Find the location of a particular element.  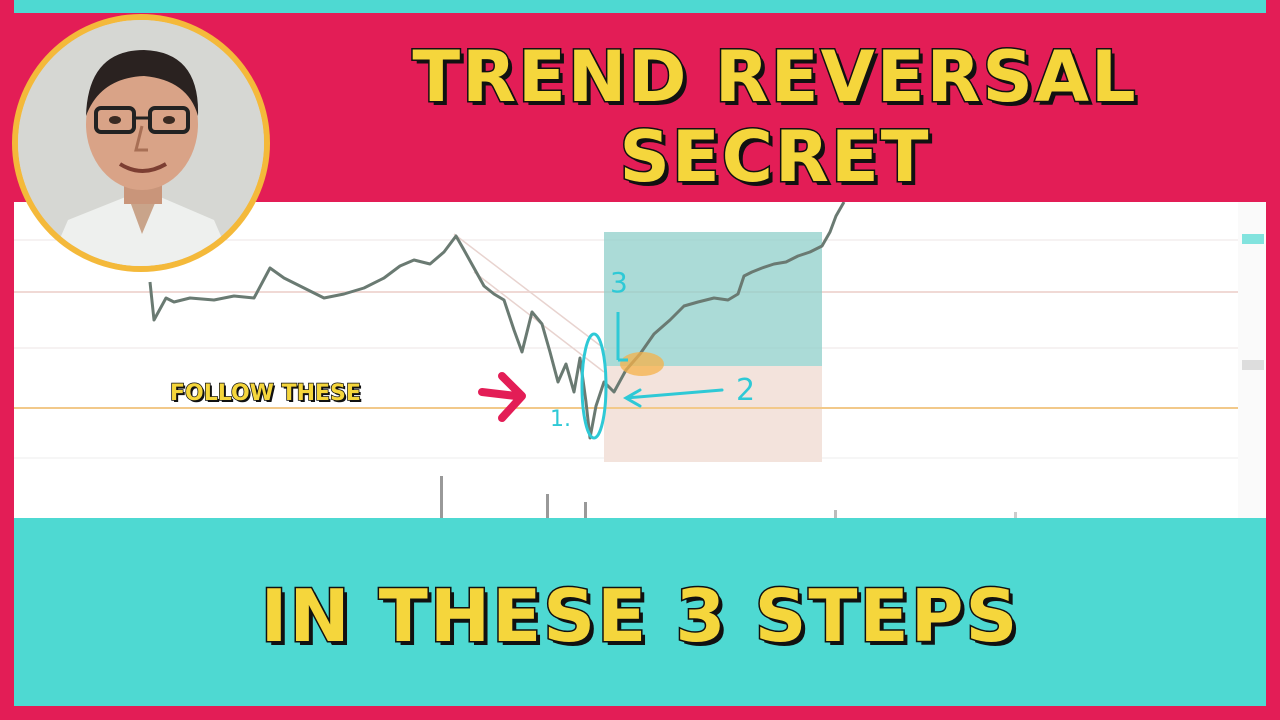

presenter-photo is located at coordinates (141, 143).